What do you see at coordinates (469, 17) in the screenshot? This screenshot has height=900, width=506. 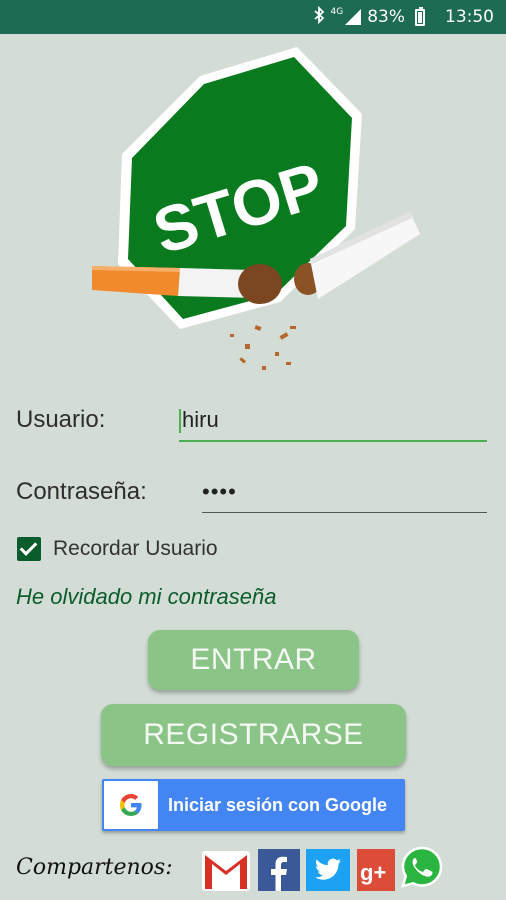 I see `clock: 13:50` at bounding box center [469, 17].